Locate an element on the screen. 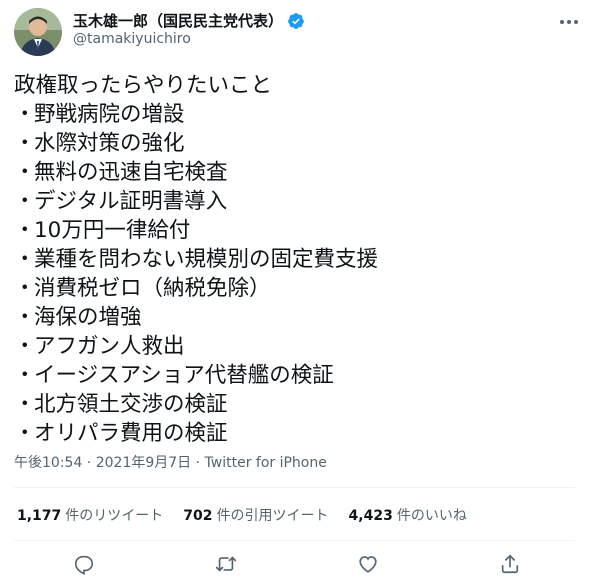 This screenshot has width=589, height=584. quotes-count: 702 is located at coordinates (198, 516).